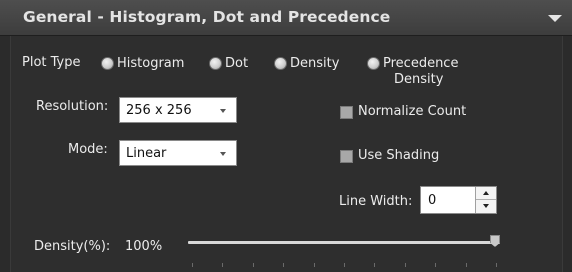  I want to click on radio-label: Histogram, so click(151, 63).